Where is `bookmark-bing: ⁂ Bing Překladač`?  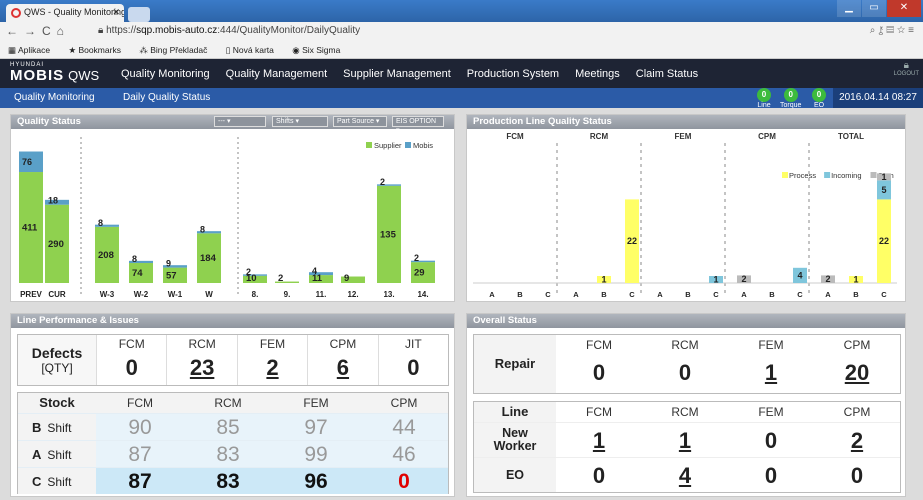 bookmark-bing: ⁂ Bing Překladač is located at coordinates (177, 50).